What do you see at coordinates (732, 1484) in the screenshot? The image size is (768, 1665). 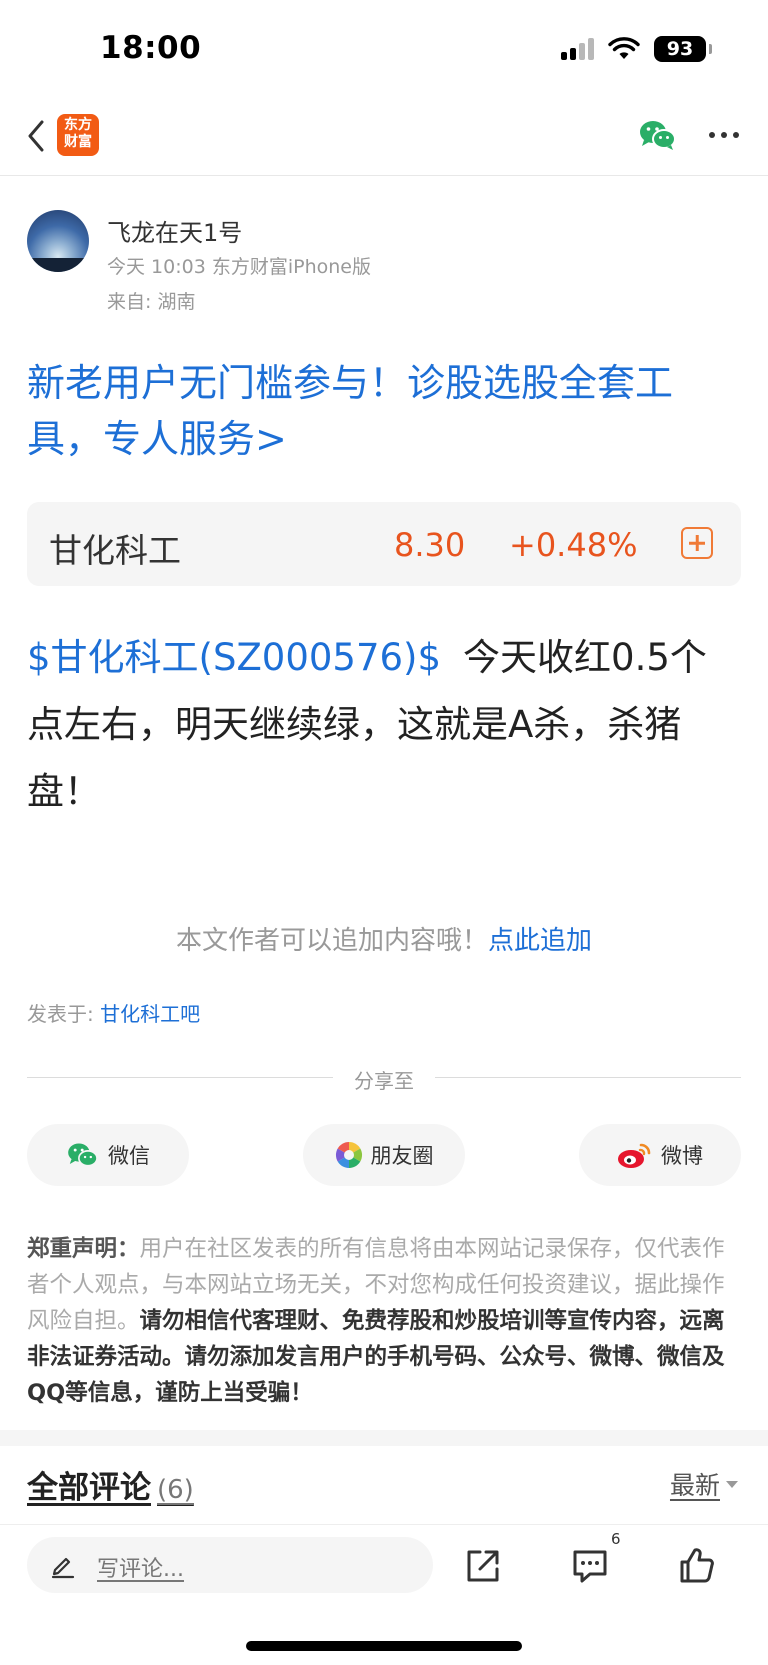 I see `caret-down-icon` at bounding box center [732, 1484].